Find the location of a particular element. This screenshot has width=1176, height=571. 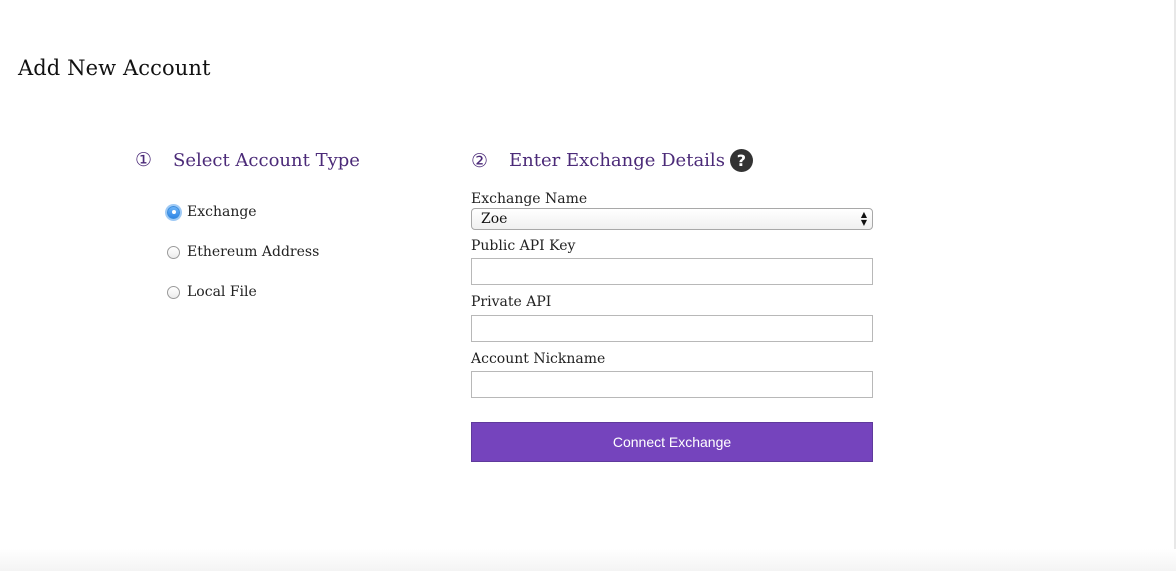

exchange-radio is located at coordinates (173, 212).